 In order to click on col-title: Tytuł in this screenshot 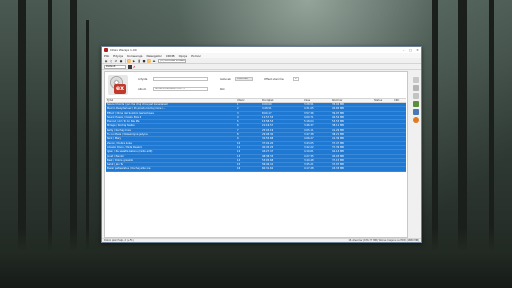, I will do `click(171, 100)`.